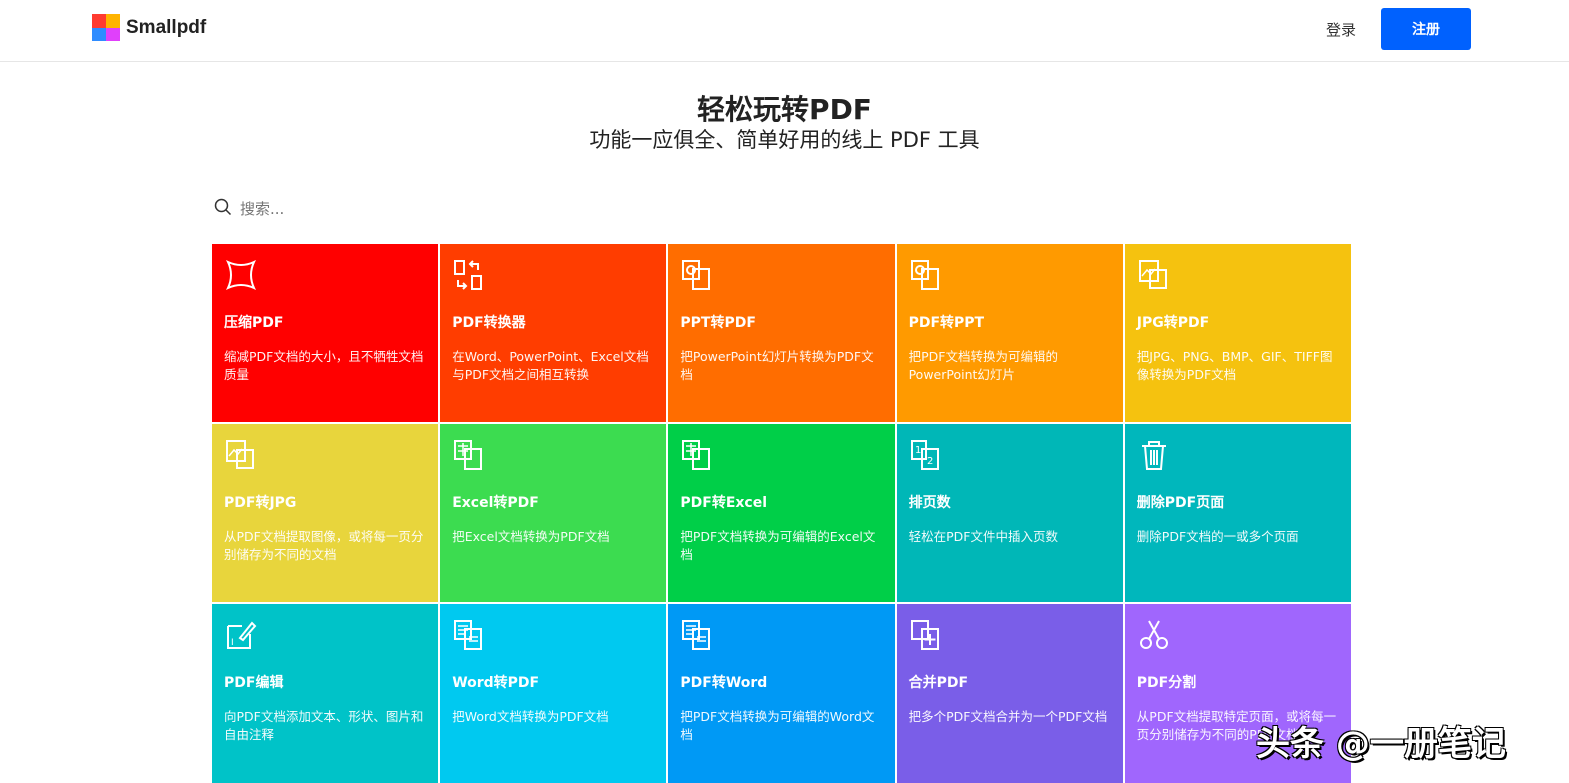 The width and height of the screenshot is (1569, 783). I want to click on tool-description: 把多个PDF文档合并为一个PDF文档, so click(1008, 716).